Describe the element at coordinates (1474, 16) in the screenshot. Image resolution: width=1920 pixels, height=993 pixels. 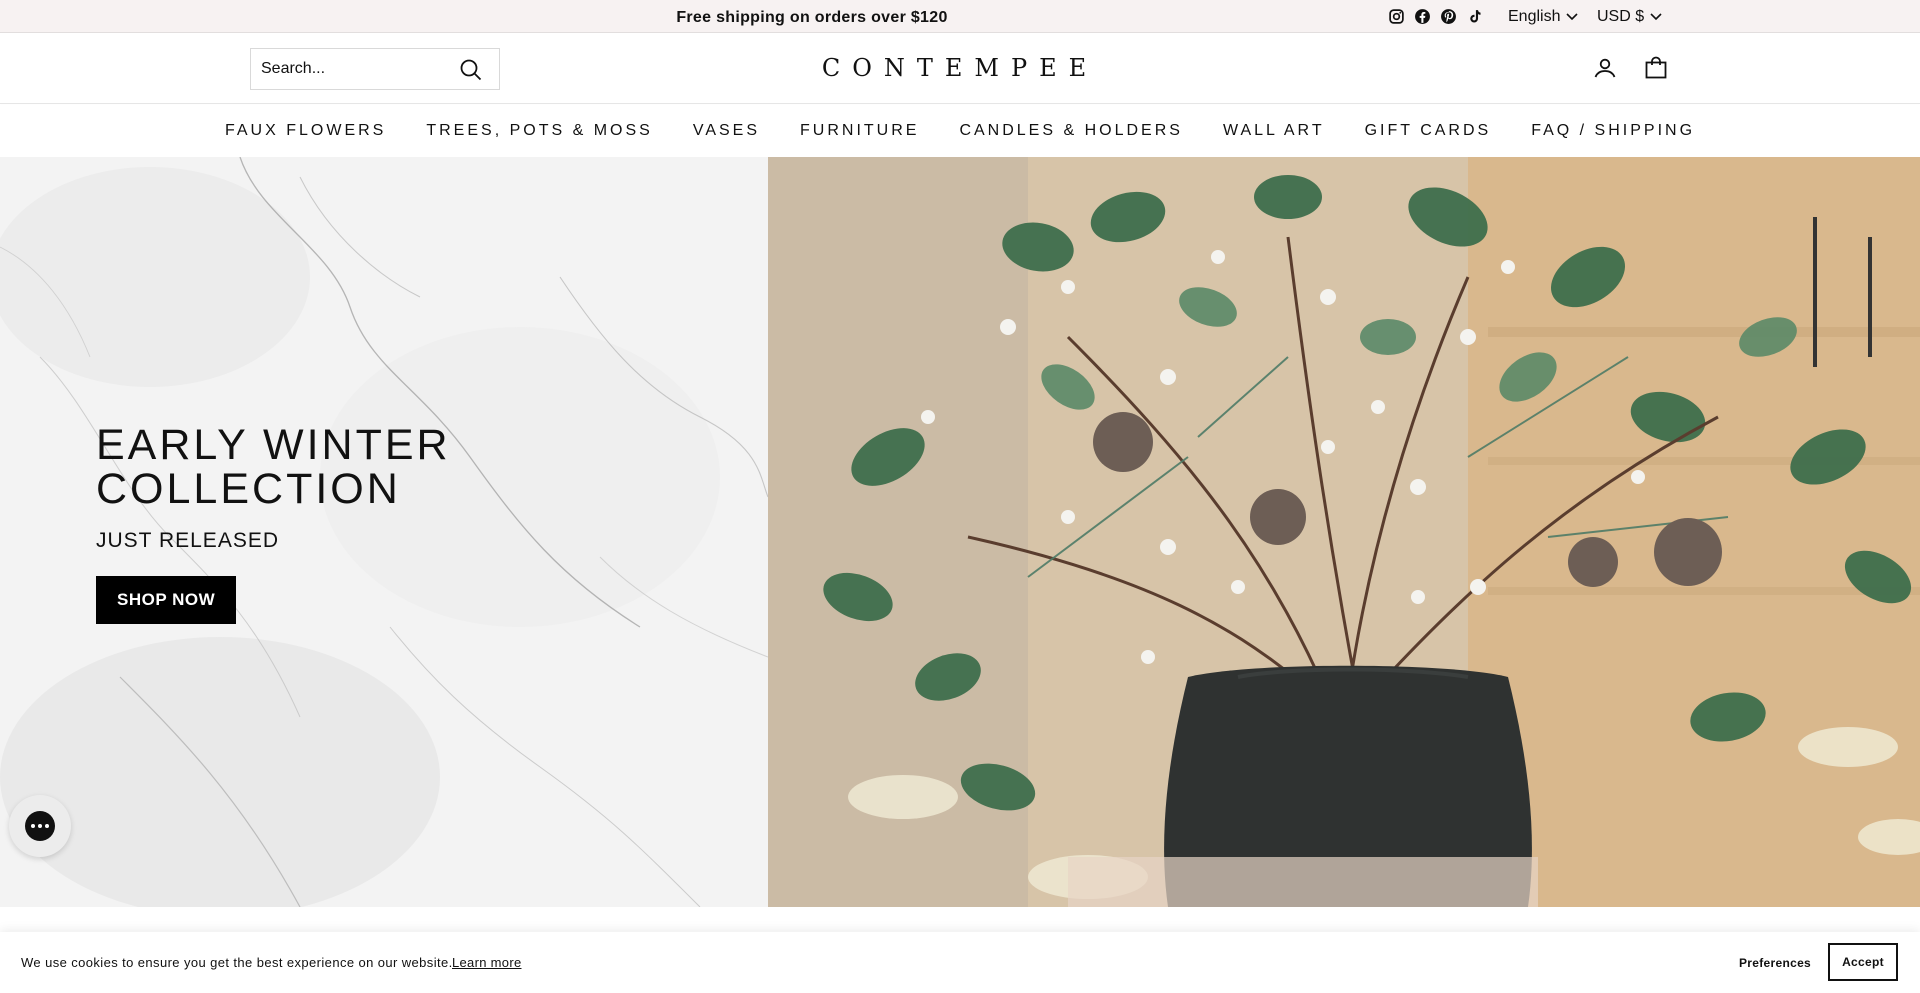
I see `tiktok-icon` at that location.